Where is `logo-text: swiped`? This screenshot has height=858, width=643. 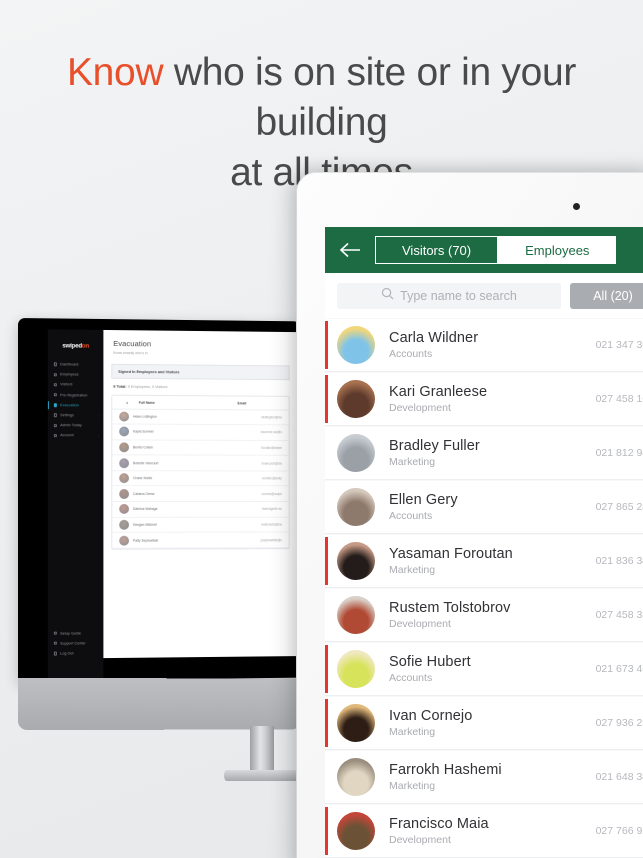
logo-text: swiped is located at coordinates (72, 346).